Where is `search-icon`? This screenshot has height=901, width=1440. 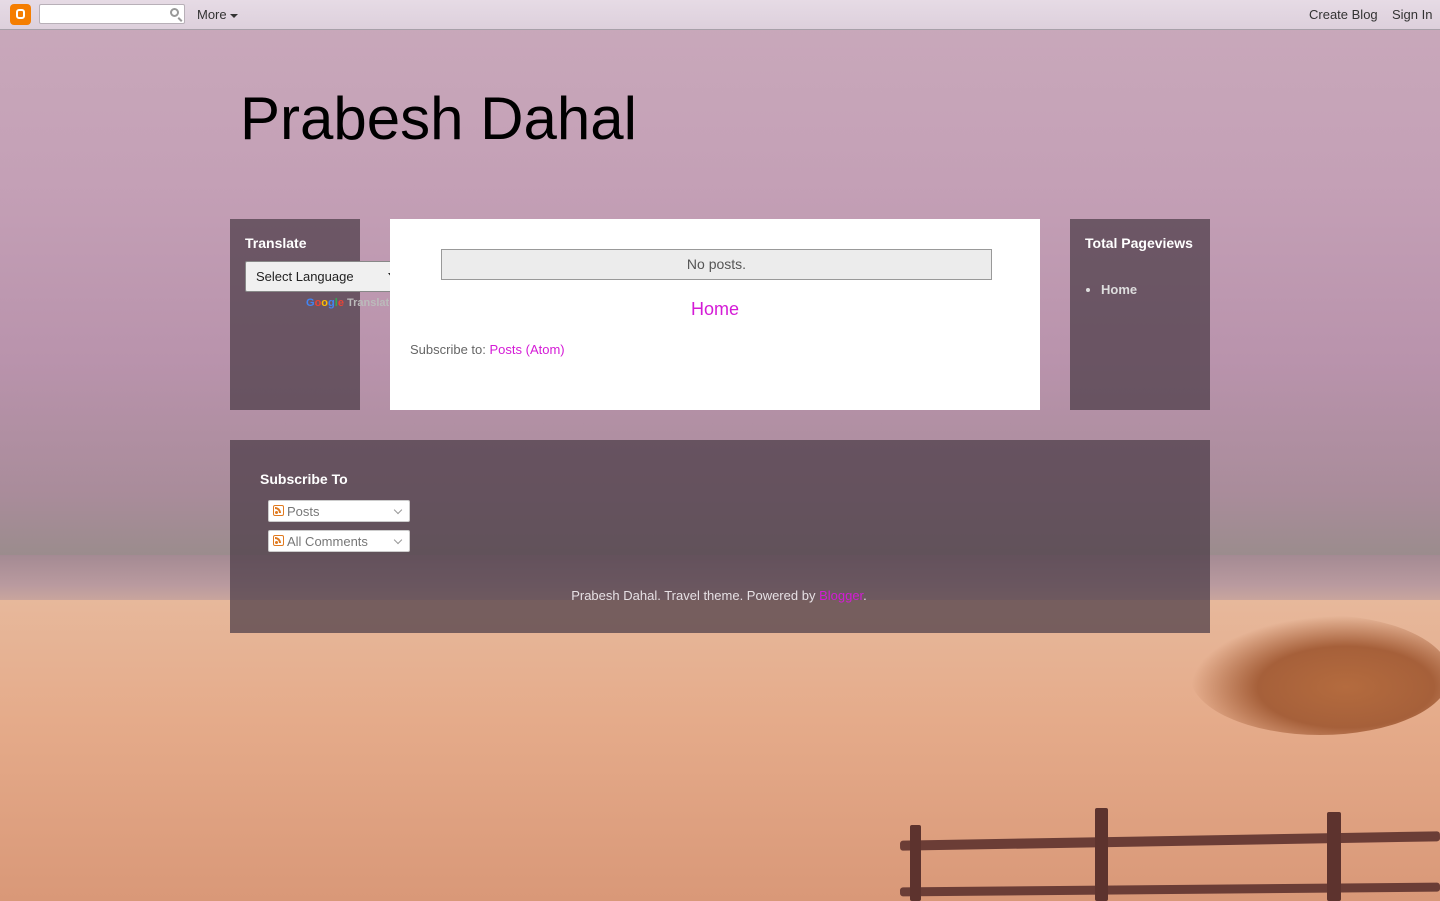
search-icon is located at coordinates (174, 12).